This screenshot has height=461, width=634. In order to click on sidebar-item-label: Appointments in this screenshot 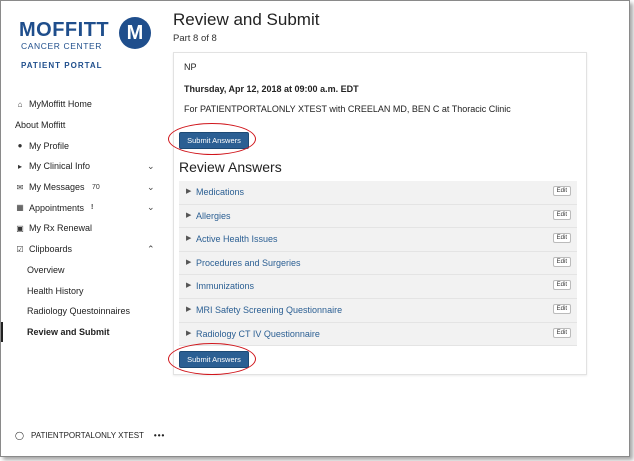, I will do `click(57, 207)`.